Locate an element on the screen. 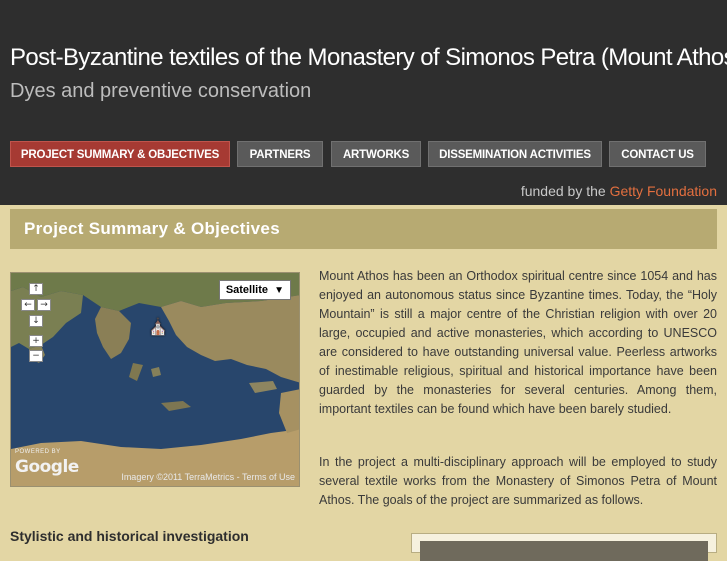  textile-image is located at coordinates (564, 551).